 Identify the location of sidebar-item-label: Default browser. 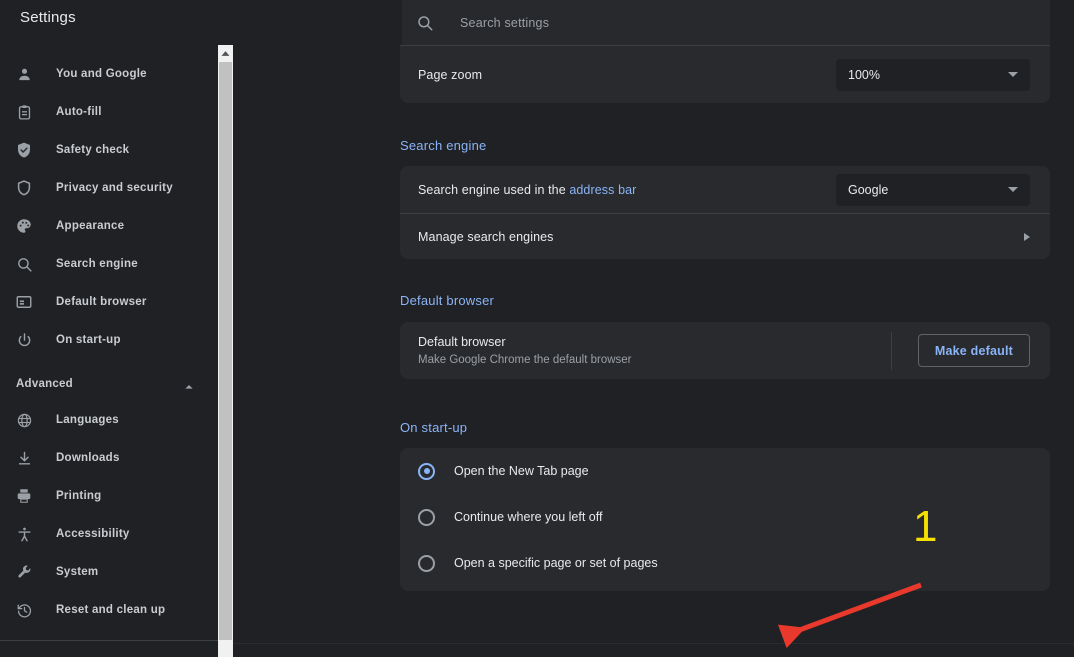
(101, 302).